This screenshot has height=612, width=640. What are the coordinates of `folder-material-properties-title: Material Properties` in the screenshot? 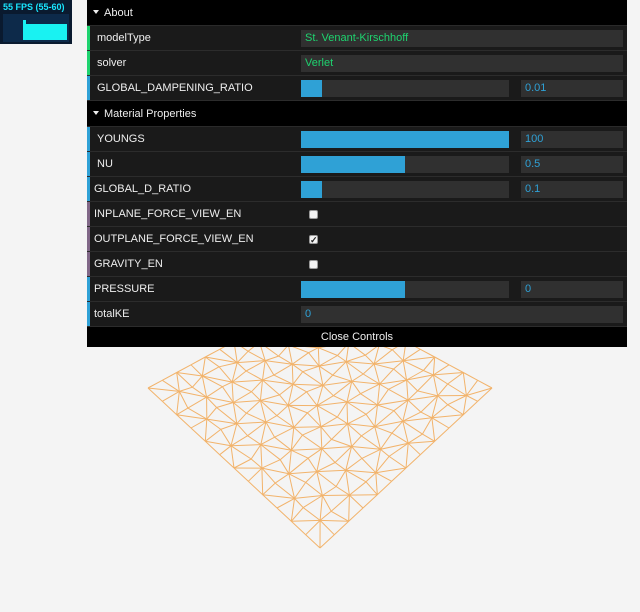 It's located at (357, 114).